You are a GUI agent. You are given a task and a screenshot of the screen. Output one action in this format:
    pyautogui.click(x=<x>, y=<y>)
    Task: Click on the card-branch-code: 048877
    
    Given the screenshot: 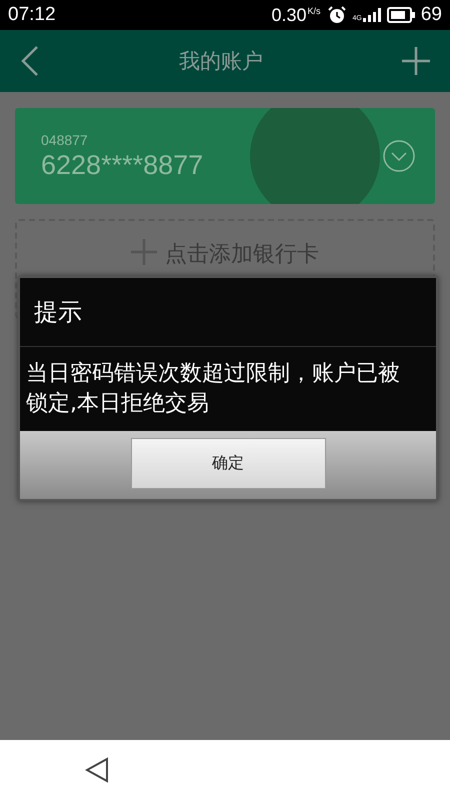 What is the action you would take?
    pyautogui.click(x=65, y=140)
    